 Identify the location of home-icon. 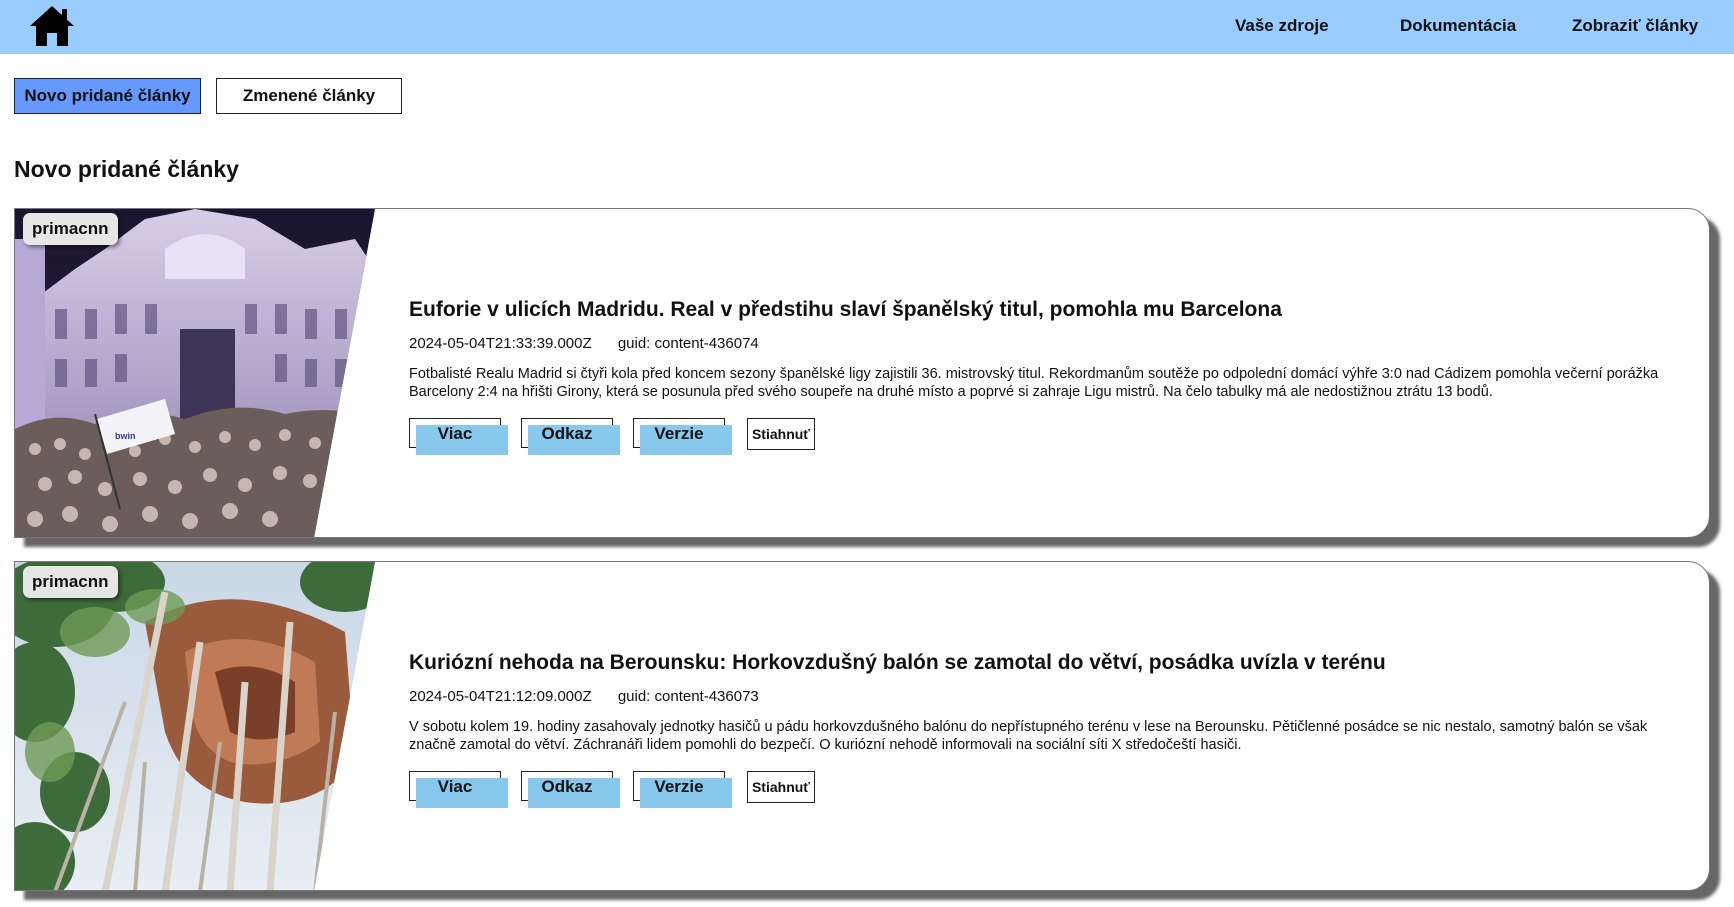
(52, 26).